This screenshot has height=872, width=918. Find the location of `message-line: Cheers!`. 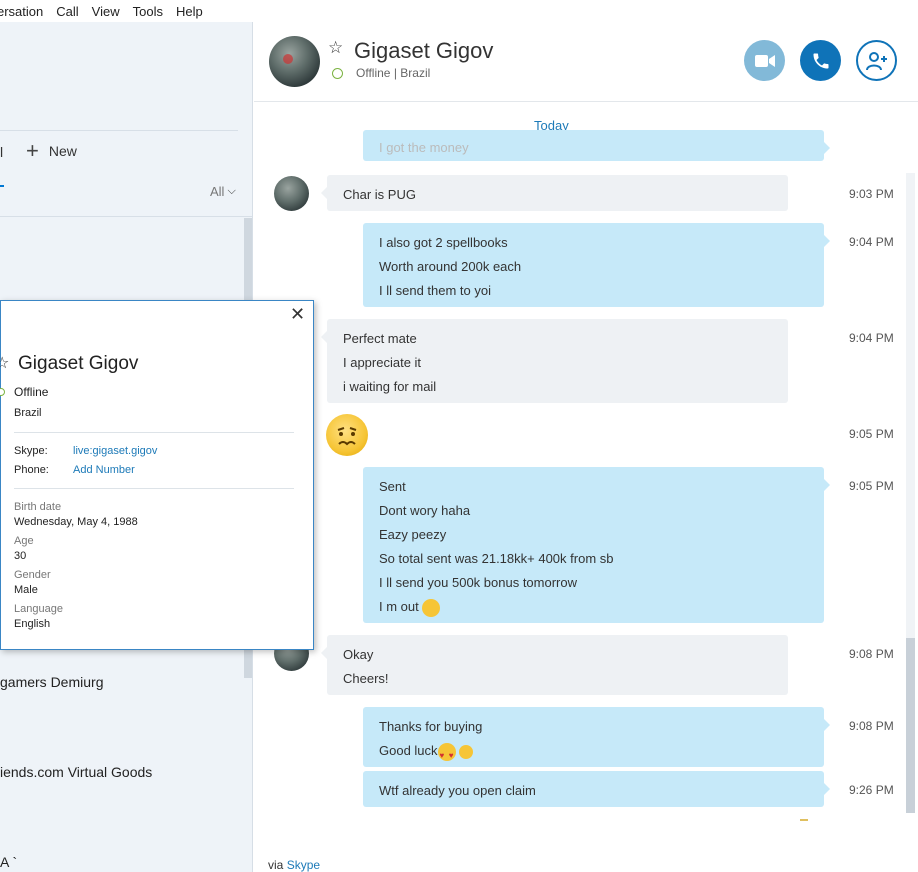

message-line: Cheers! is located at coordinates (366, 678).